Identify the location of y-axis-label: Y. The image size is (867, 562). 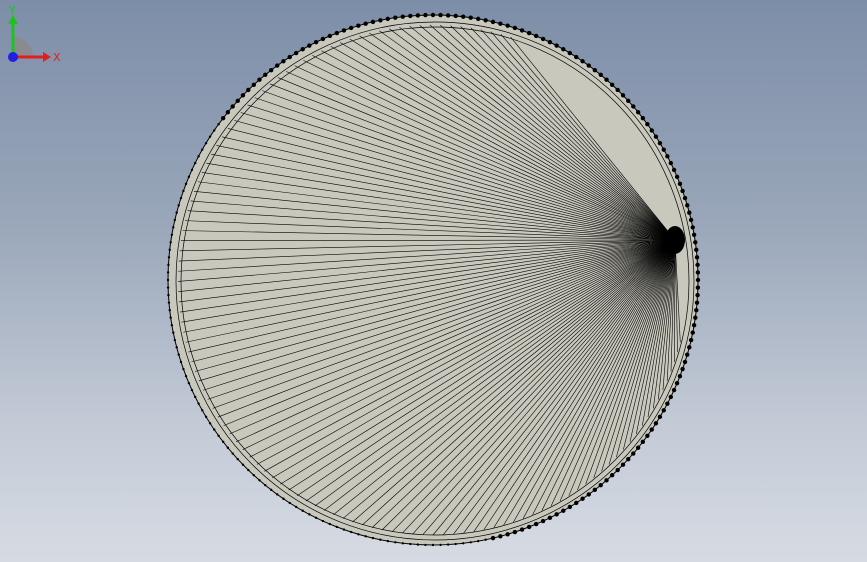
(12, 10).